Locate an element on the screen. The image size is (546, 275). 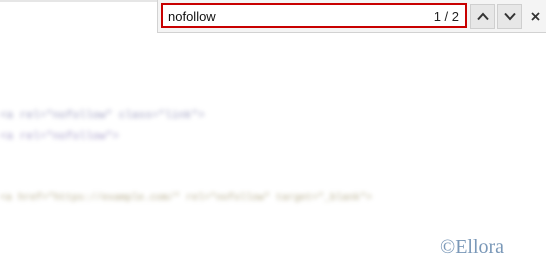
find-input is located at coordinates (283, 16).